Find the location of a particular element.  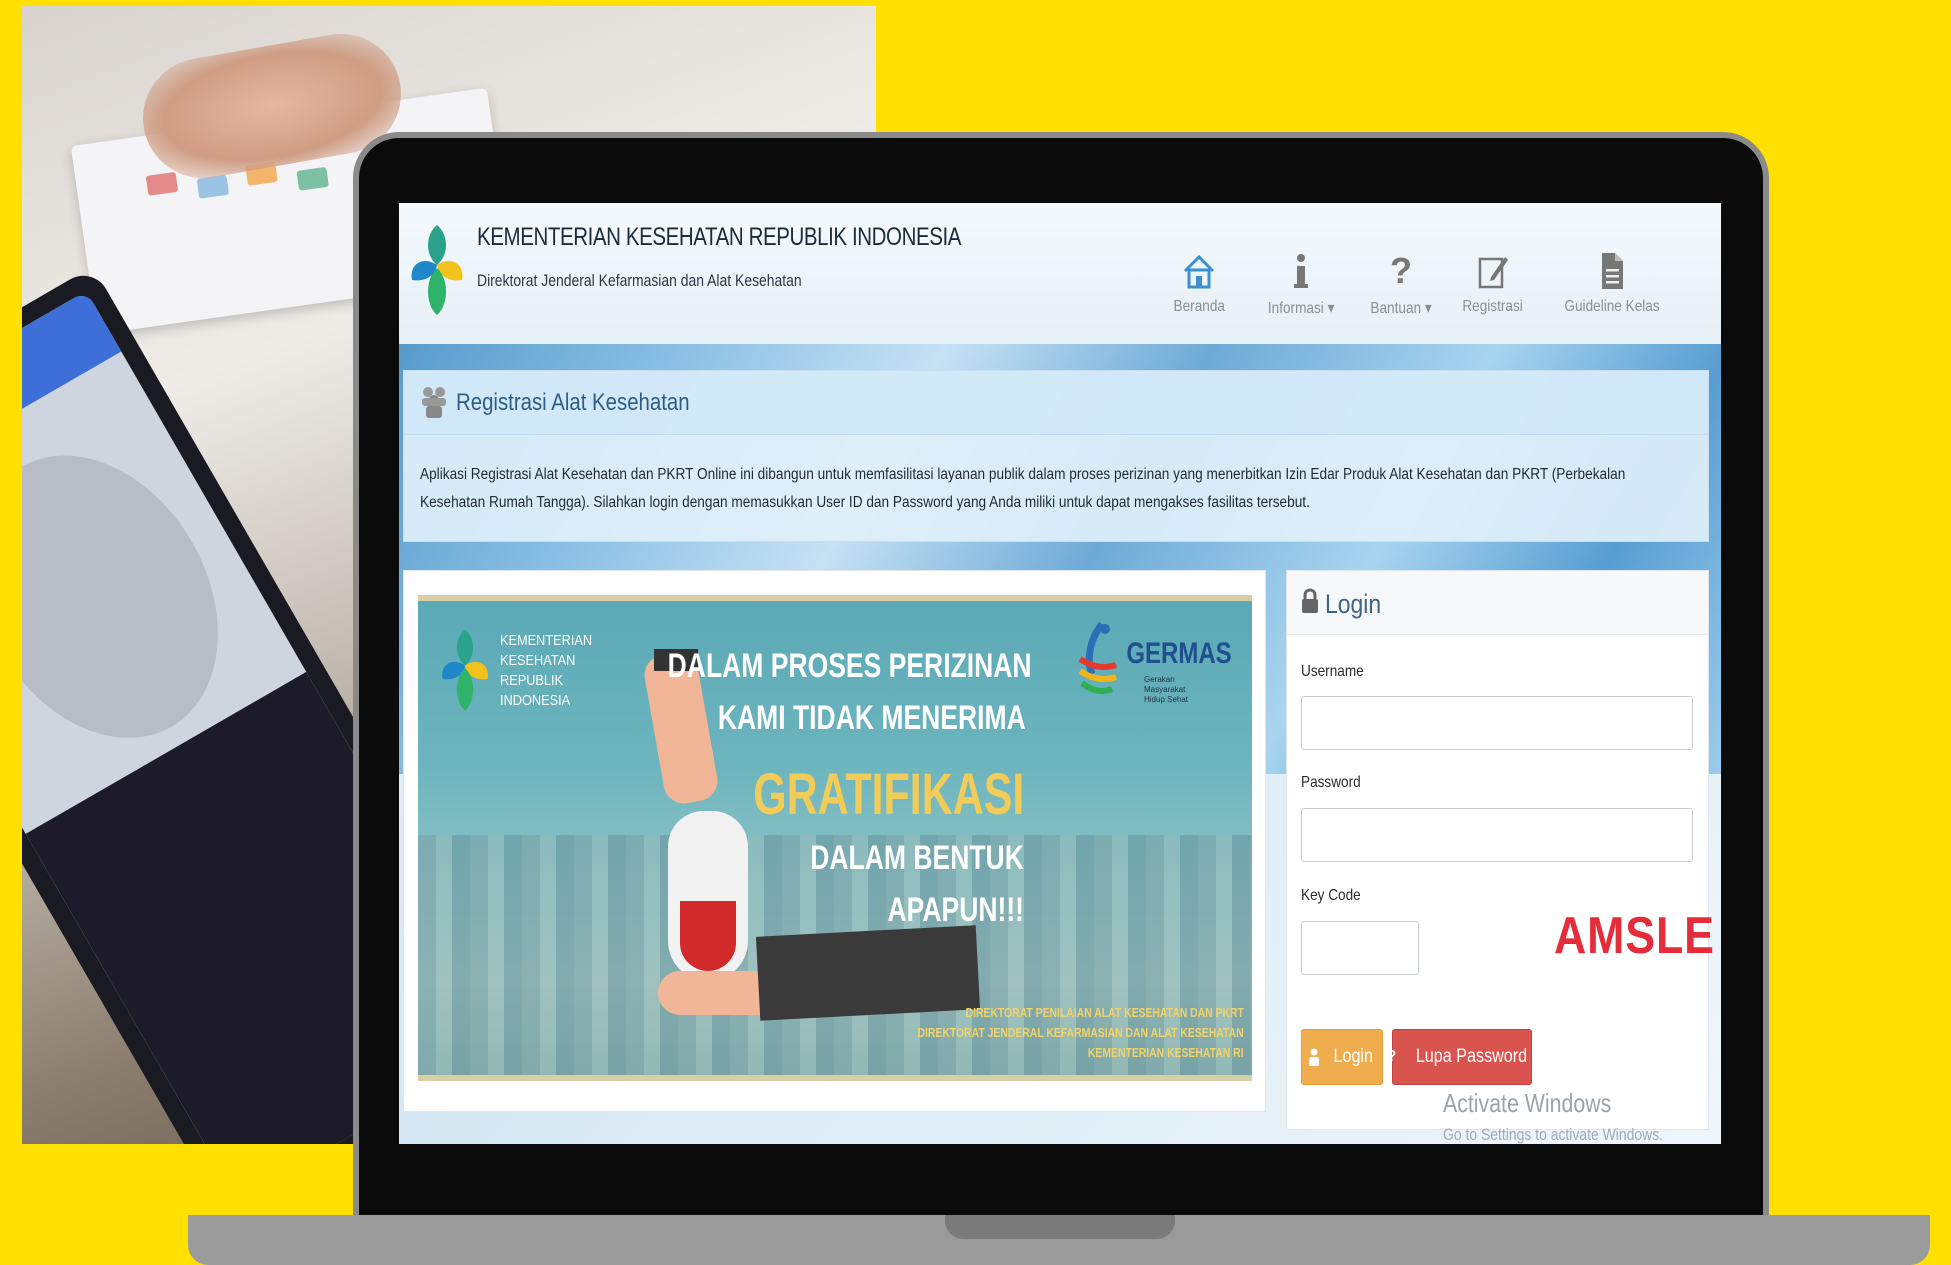

intro-header: Registrasi Alat Kesehatan is located at coordinates (1056, 403).